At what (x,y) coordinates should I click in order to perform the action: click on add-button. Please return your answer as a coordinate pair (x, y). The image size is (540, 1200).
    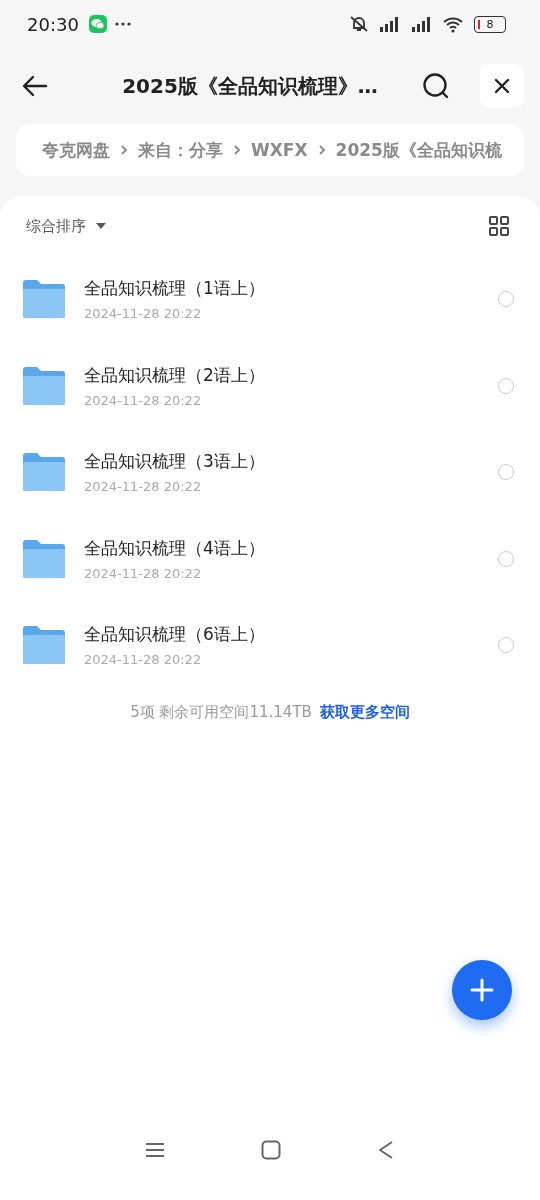
    Looking at the image, I should click on (482, 990).